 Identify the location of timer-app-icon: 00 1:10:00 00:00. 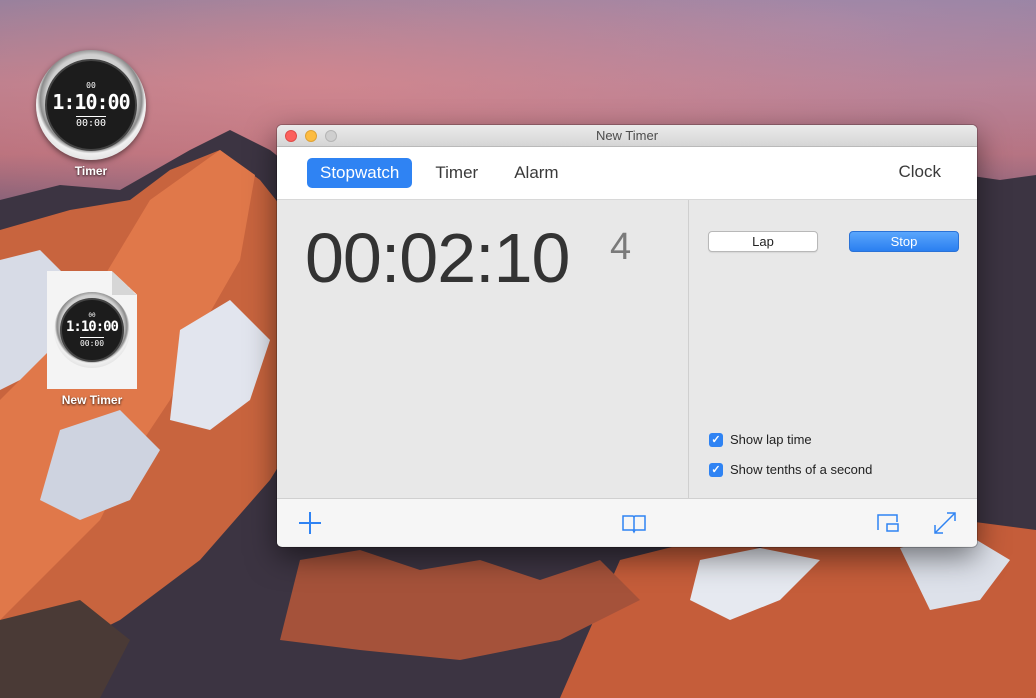
(91, 105).